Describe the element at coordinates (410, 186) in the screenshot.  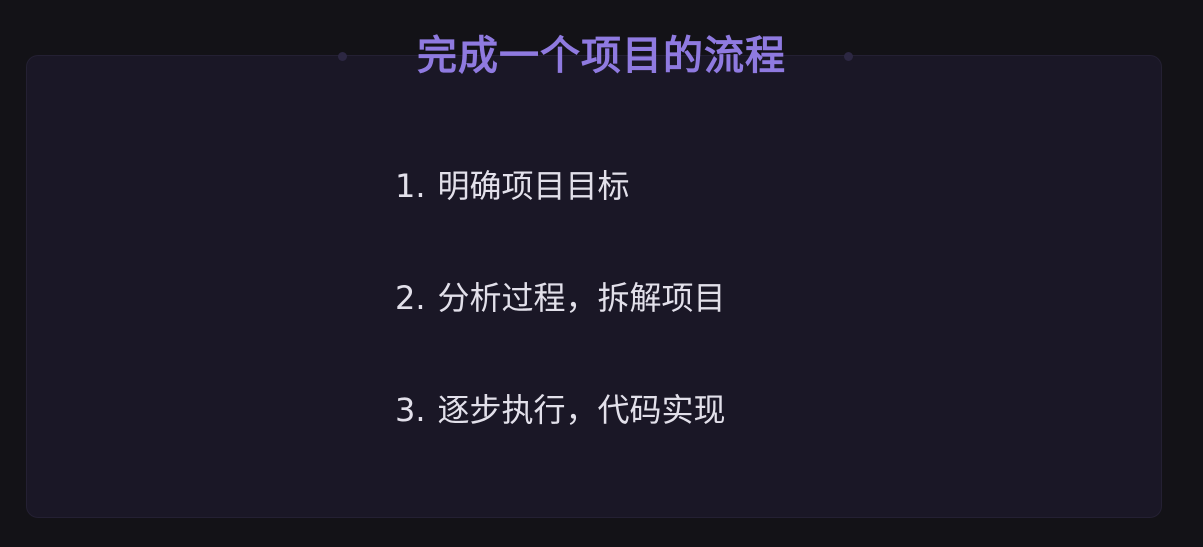
I see `step-number: 1.` at that location.